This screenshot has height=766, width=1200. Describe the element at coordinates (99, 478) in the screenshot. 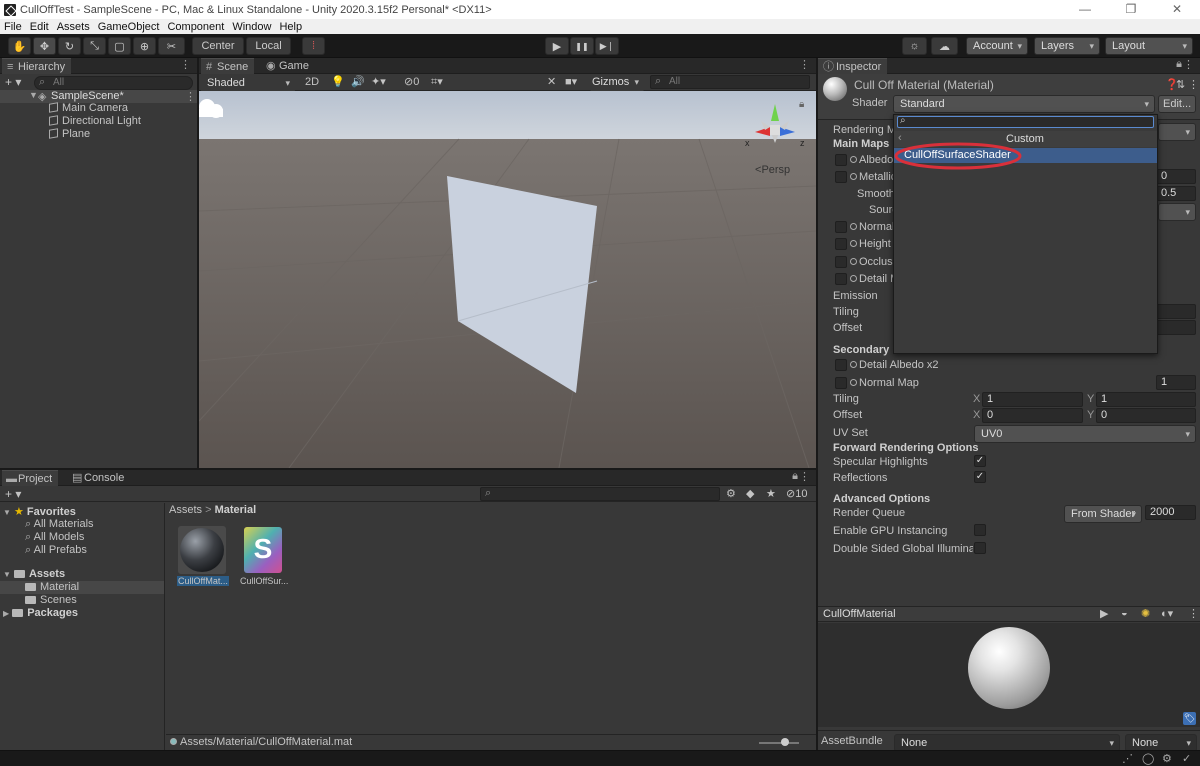

I see `tab-console: ▤ Console` at that location.